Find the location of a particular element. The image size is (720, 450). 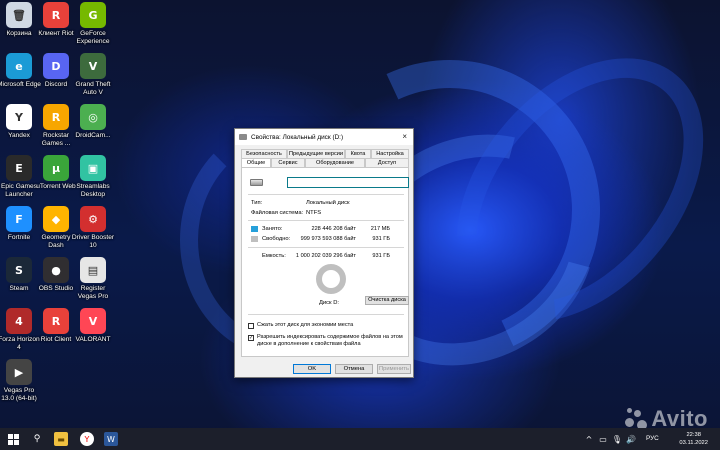

dialog-titlebar: Свойства: Локальный диск (D:) × is located at coordinates (324, 137).